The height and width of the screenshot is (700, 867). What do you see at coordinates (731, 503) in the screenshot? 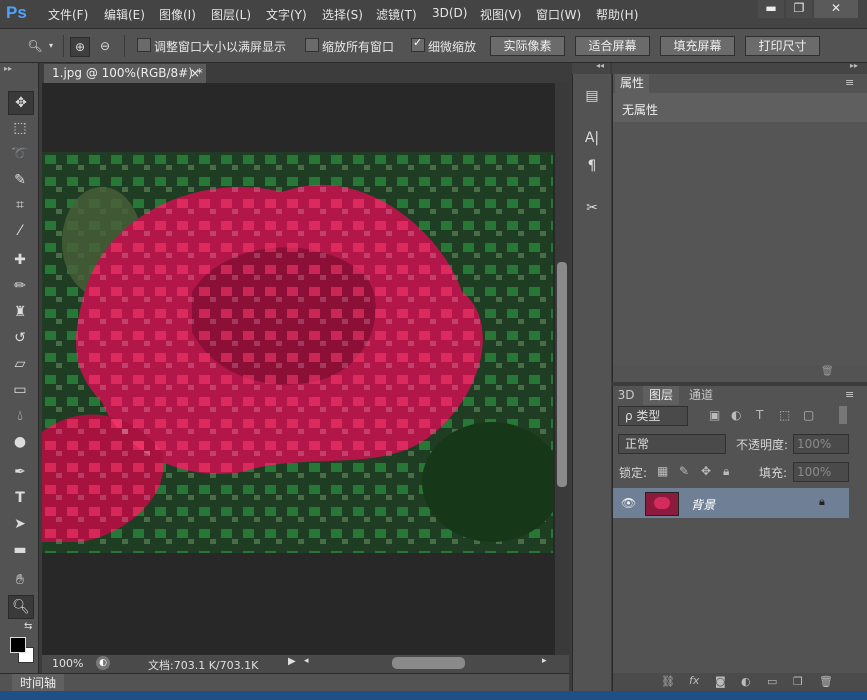
I see `layer-row-background: 👁︎ 背景 🔒︎` at bounding box center [731, 503].